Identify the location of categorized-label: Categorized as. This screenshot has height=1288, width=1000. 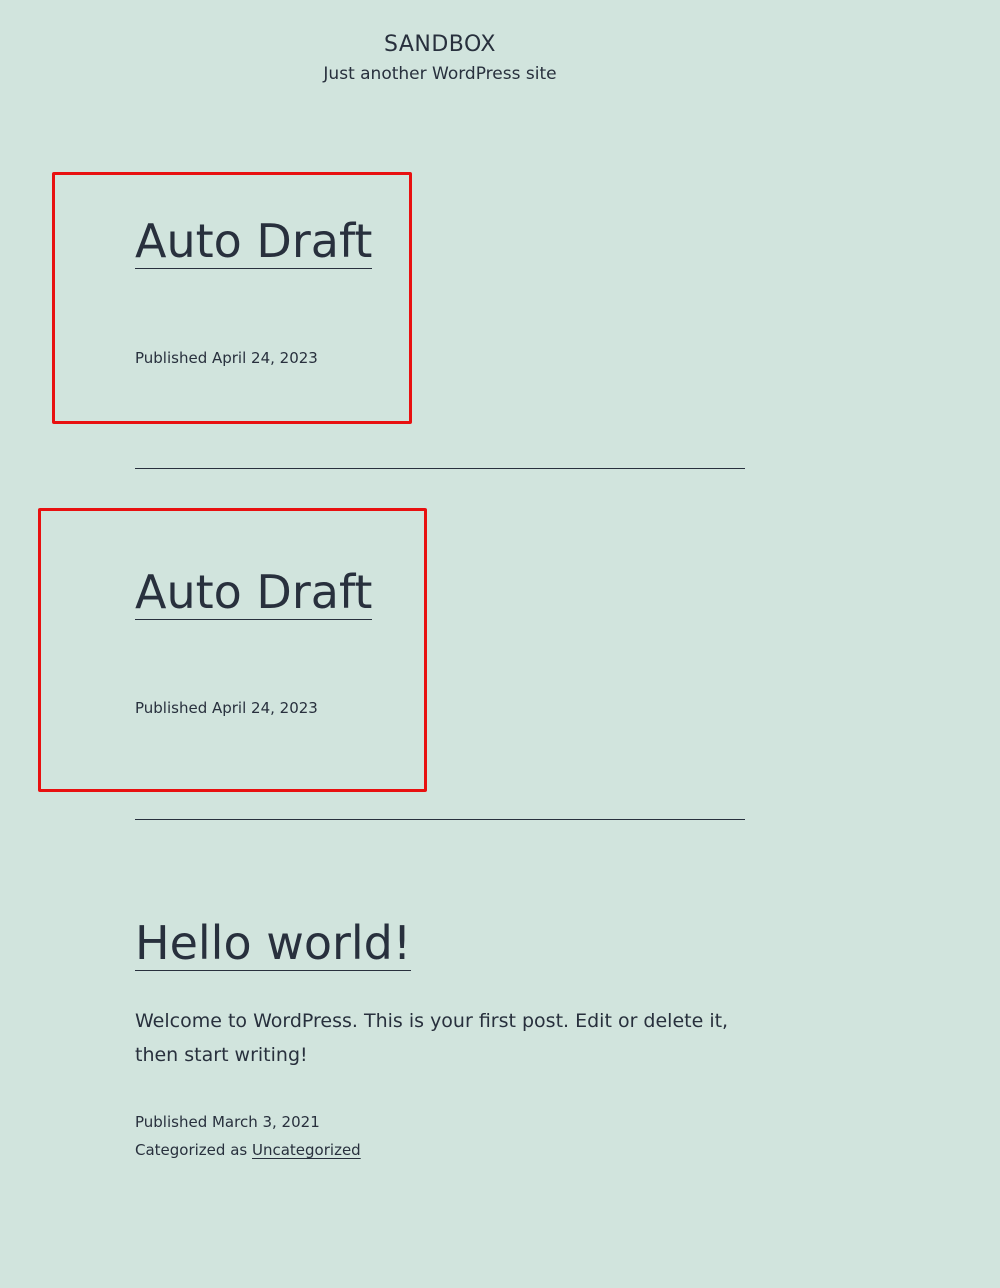
(191, 1150).